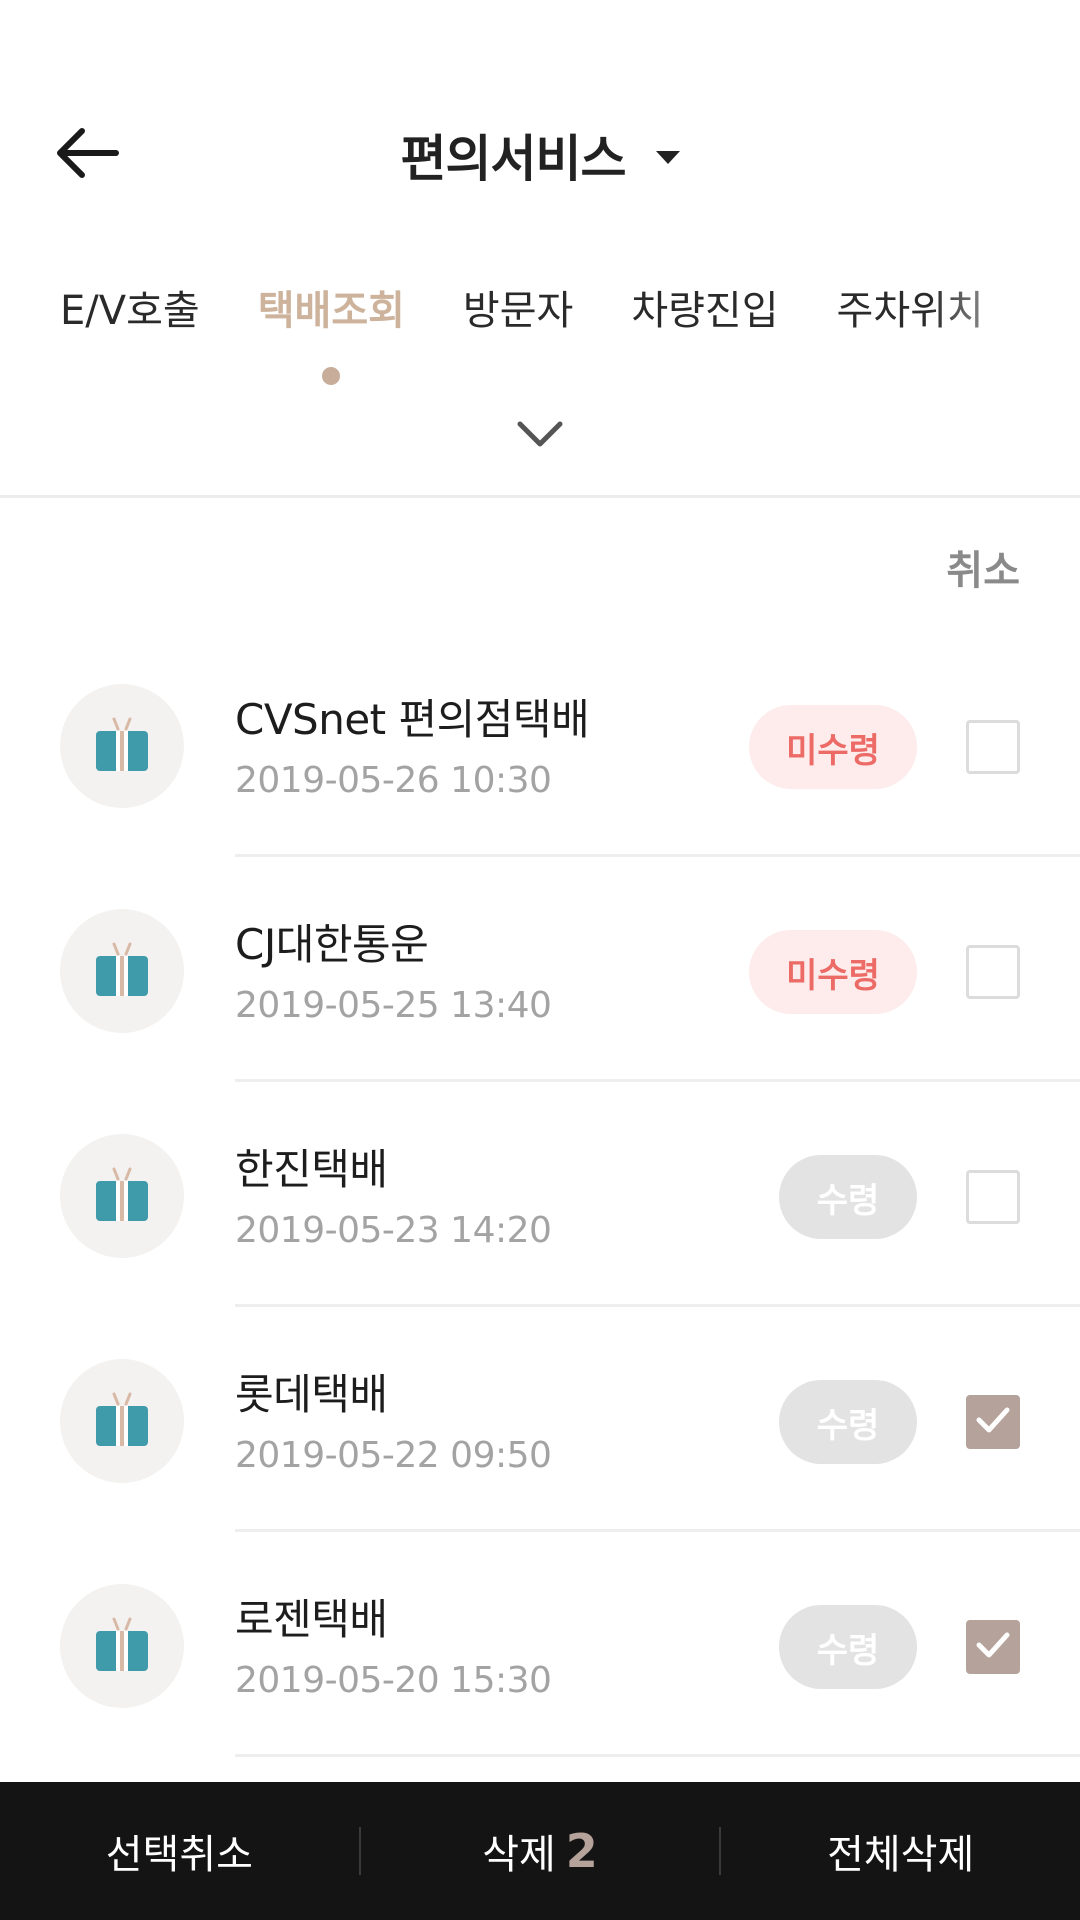 Image resolution: width=1080 pixels, height=1920 pixels. I want to click on delivery-datetime: 2019-05-20 15:30, so click(393, 1680).